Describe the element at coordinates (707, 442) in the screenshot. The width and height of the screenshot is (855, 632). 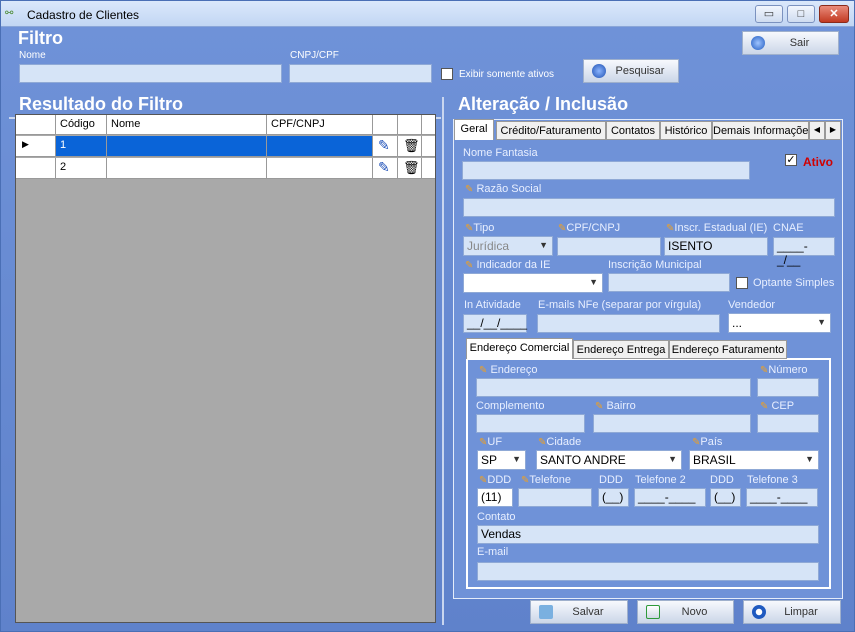
I see `pais-label: ✎País` at that location.